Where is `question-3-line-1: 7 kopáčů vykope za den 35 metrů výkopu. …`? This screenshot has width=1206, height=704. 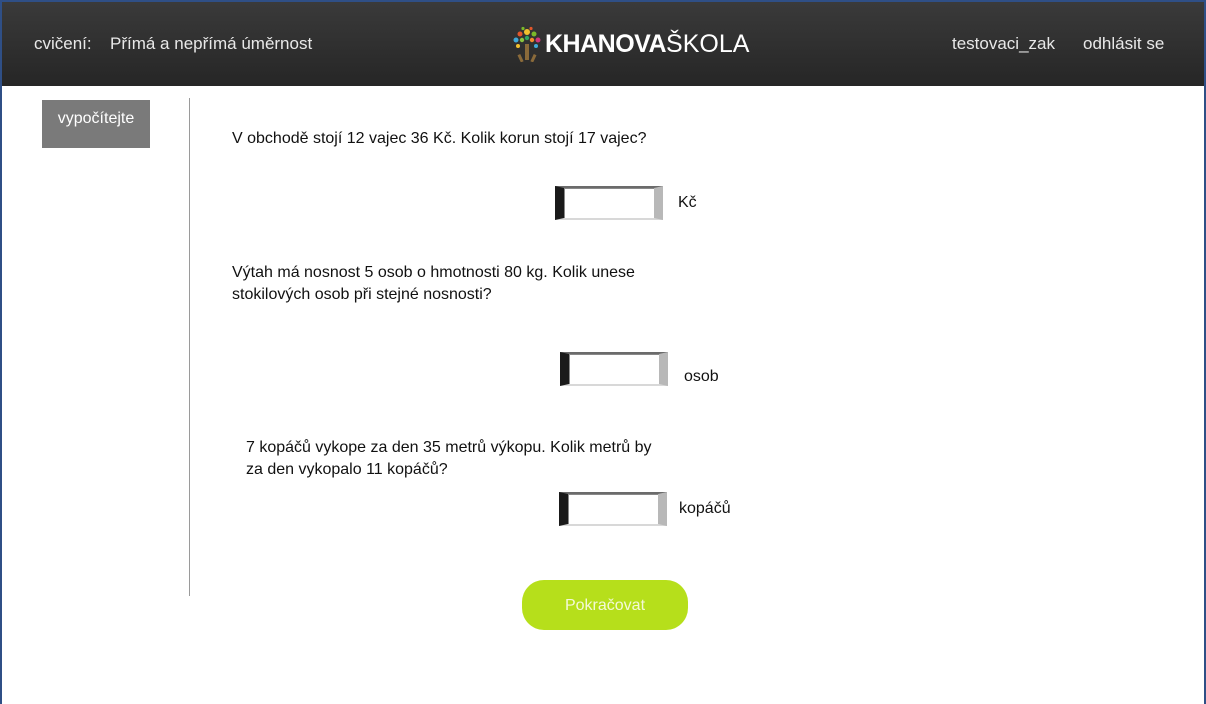 question-3-line-1: 7 kopáčů vykope za den 35 metrů výkopu. … is located at coordinates (449, 447).